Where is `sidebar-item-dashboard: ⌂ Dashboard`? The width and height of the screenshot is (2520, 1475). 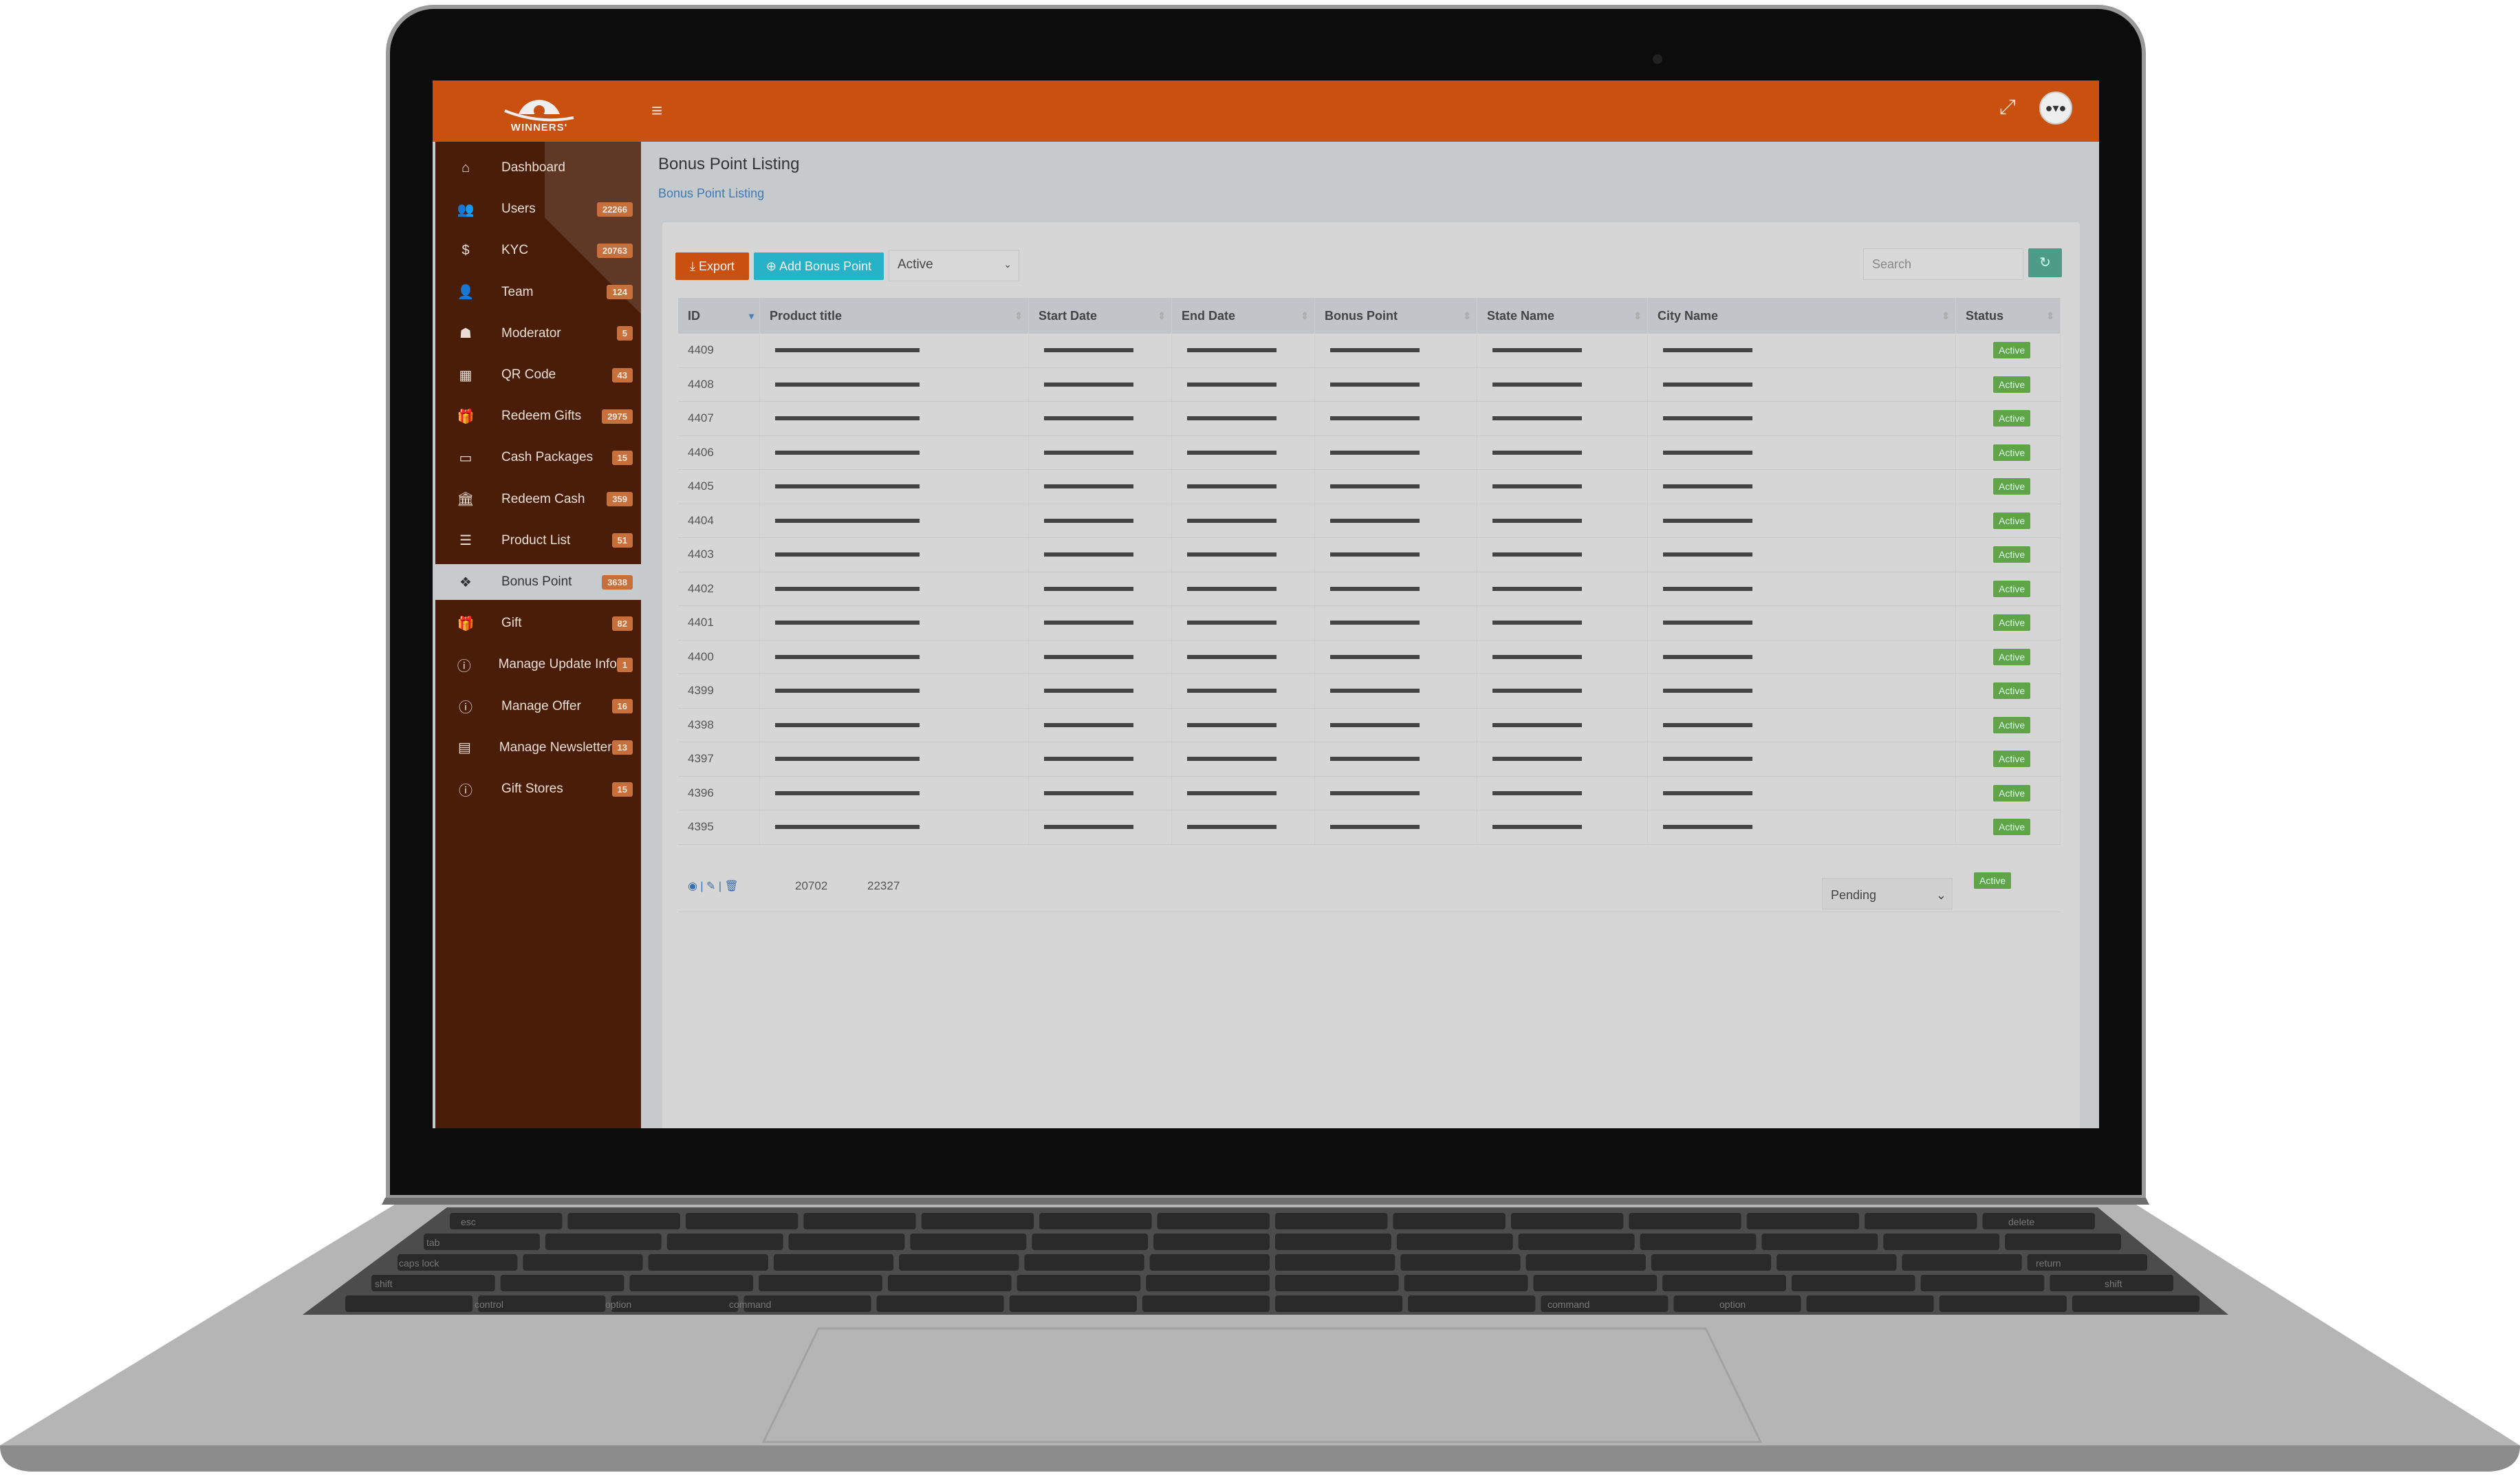 sidebar-item-dashboard: ⌂ Dashboard is located at coordinates (538, 168).